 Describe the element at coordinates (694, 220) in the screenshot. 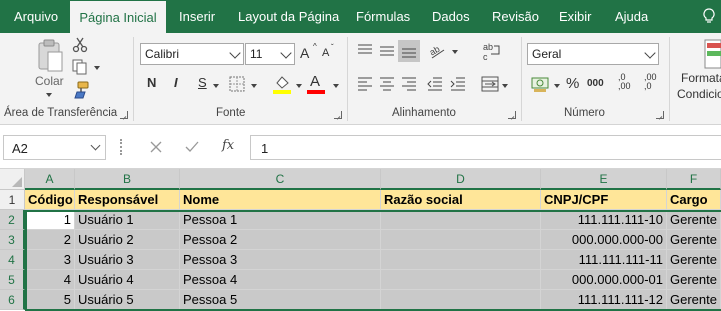

I see `cell-f2: Gerente` at that location.